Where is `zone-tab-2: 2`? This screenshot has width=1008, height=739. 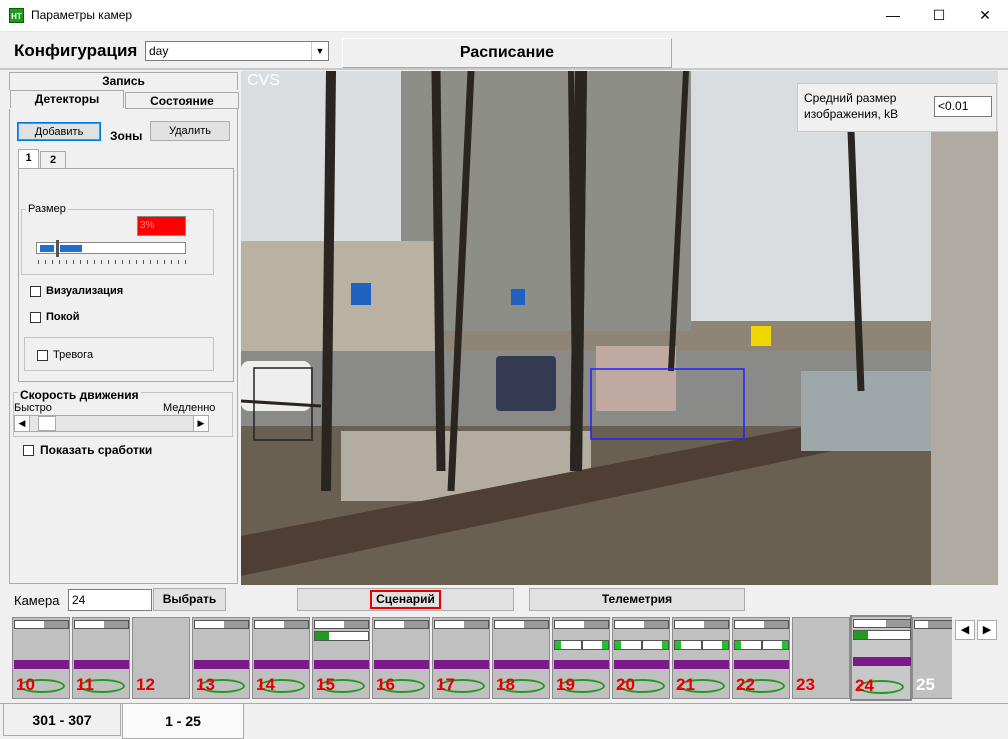 zone-tab-2: 2 is located at coordinates (53, 159).